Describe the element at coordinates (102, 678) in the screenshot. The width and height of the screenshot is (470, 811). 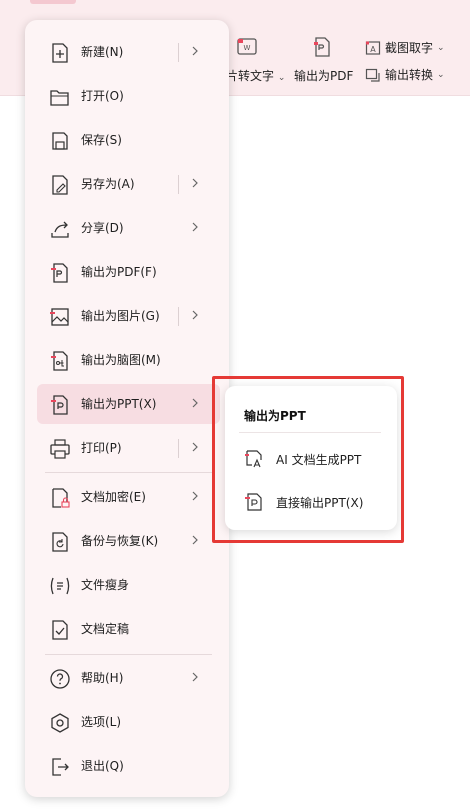
I see `menu-item-label: 帮助(H)` at that location.